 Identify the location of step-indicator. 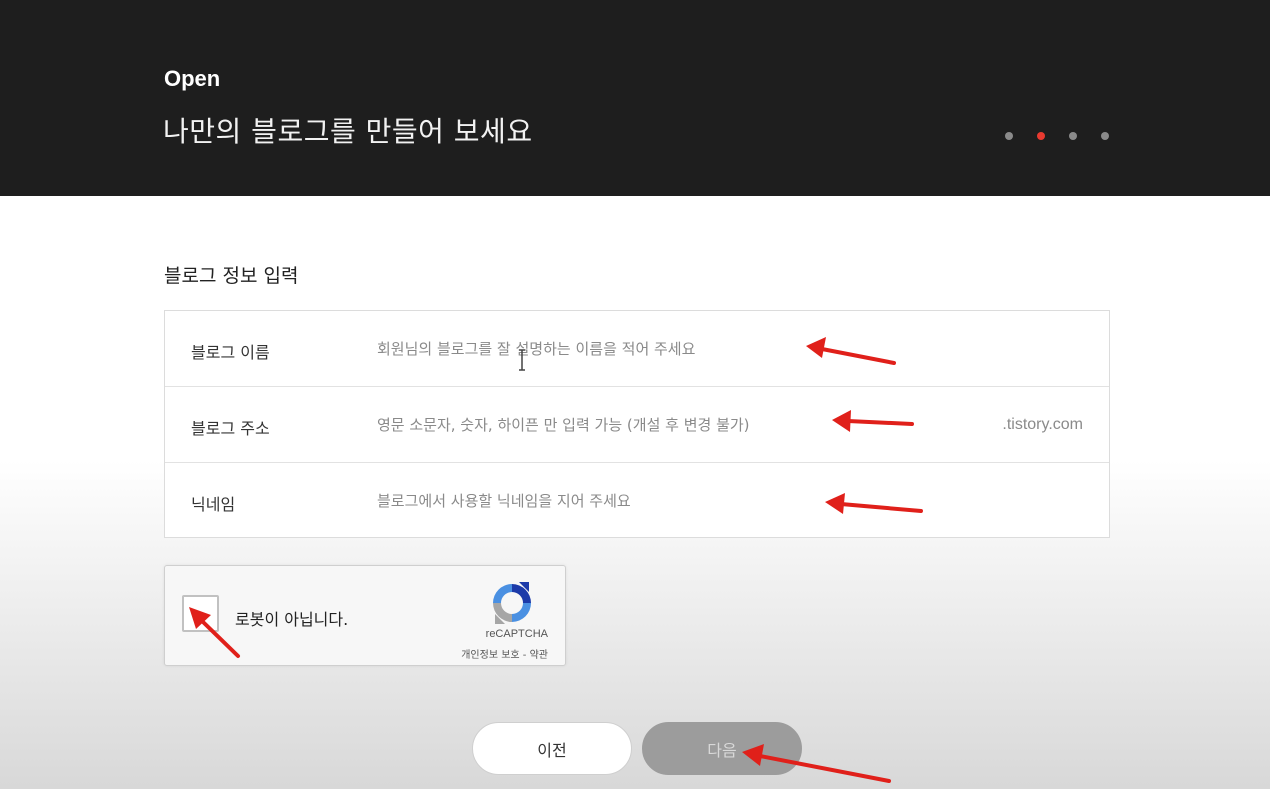
(1057, 136).